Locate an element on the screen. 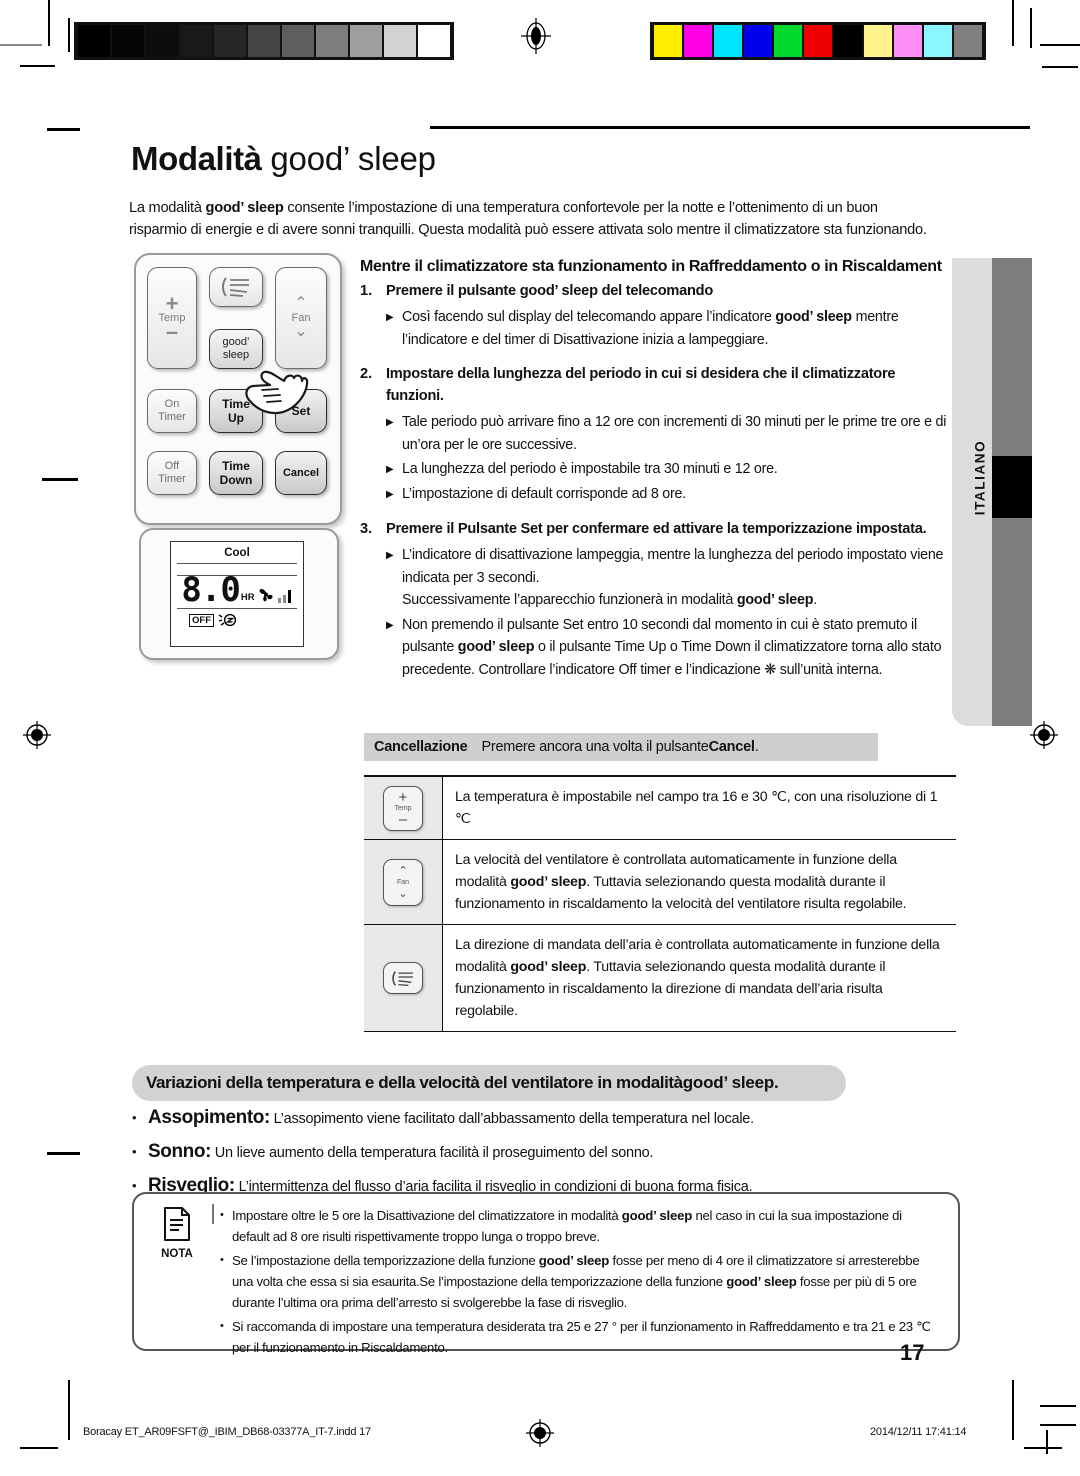 Image resolution: width=1080 pixels, height=1476 pixels. cancellation-text-before: Premere ancora una volta il pulsante is located at coordinates (595, 747).